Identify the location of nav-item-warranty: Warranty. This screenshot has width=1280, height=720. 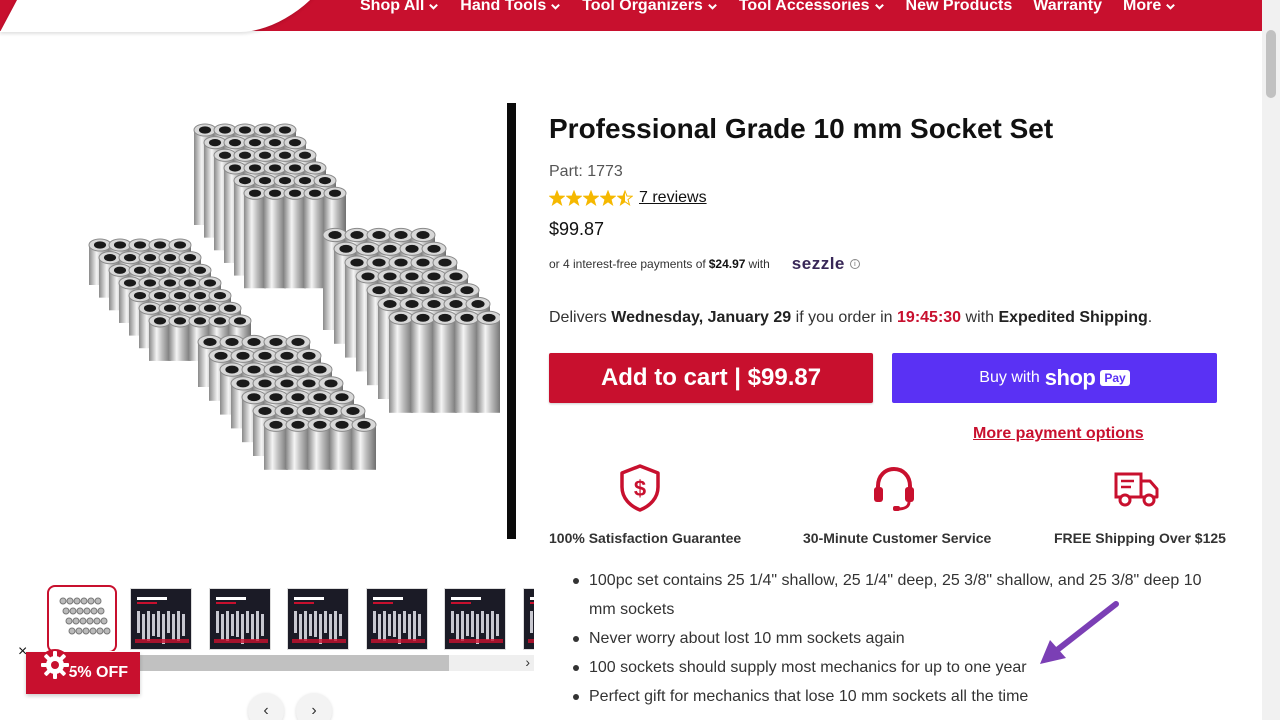
(1067, 7).